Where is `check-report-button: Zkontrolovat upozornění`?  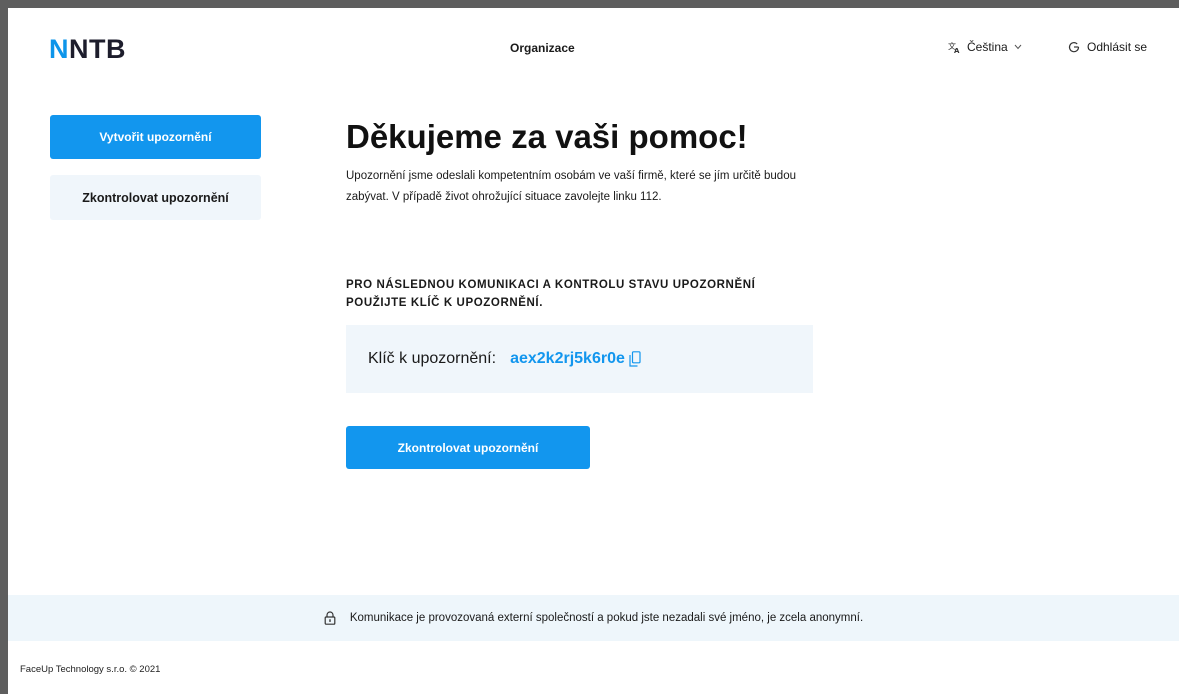 check-report-button: Zkontrolovat upozornění is located at coordinates (468, 447).